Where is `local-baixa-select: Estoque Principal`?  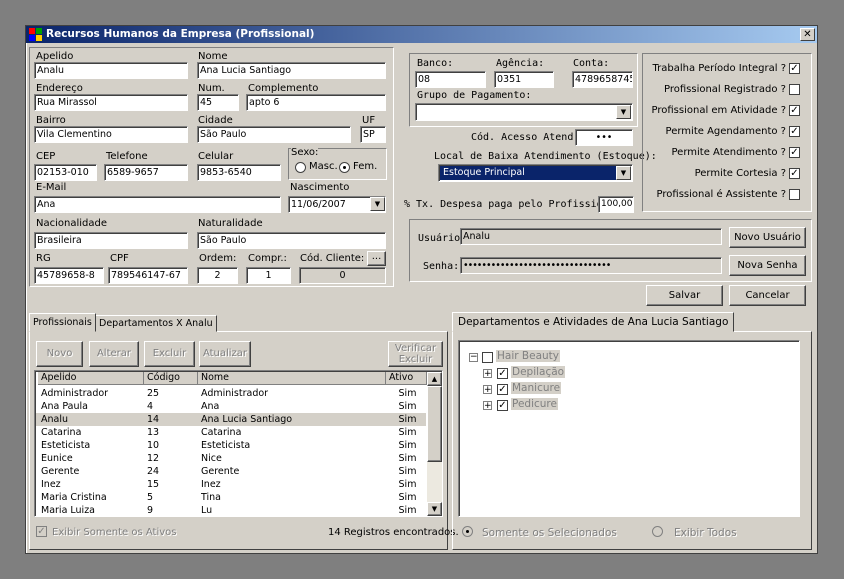 local-baixa-select: Estoque Principal is located at coordinates (535, 173).